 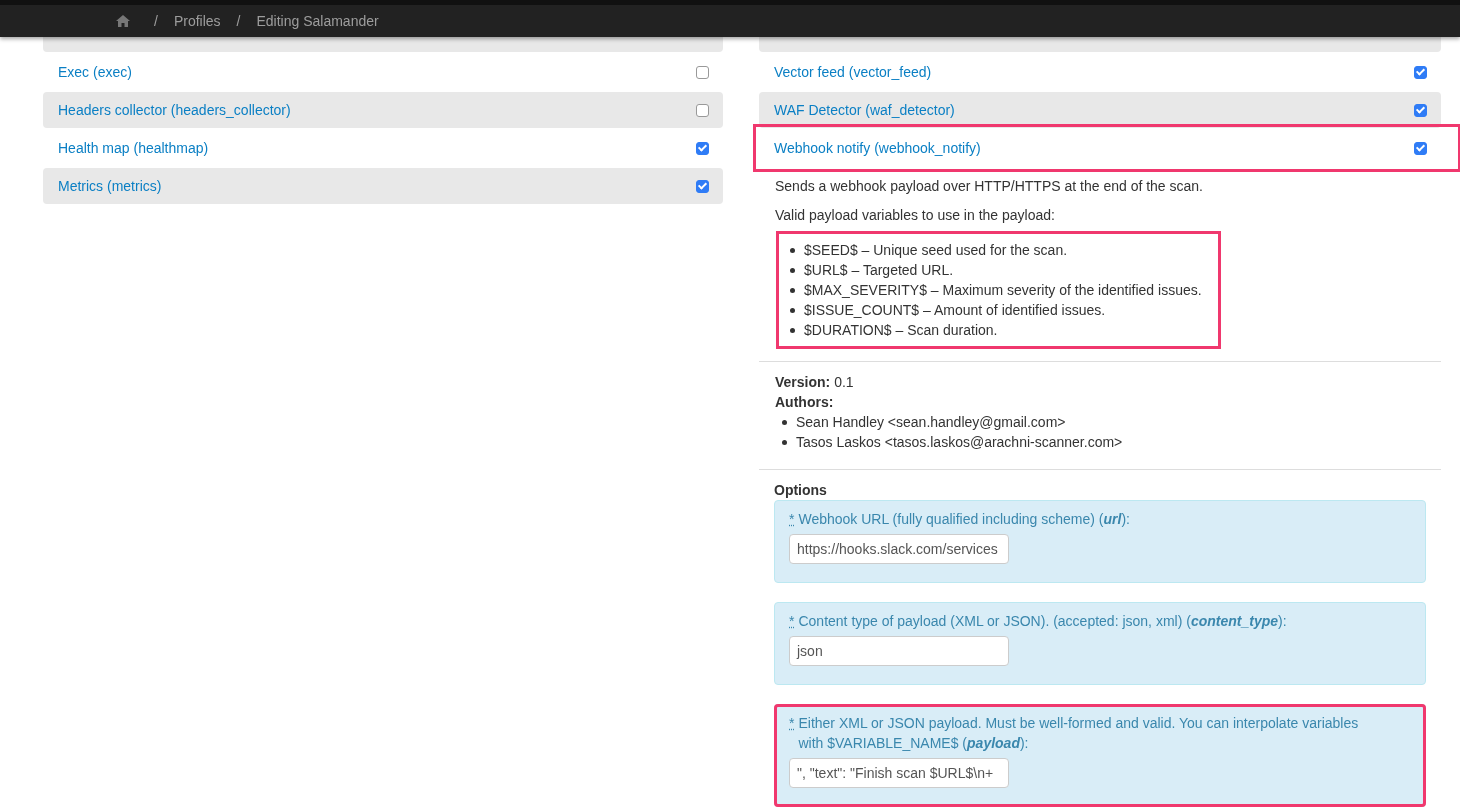 I want to click on list-item-text: $URL$ – Targeted URL., so click(x=879, y=270).